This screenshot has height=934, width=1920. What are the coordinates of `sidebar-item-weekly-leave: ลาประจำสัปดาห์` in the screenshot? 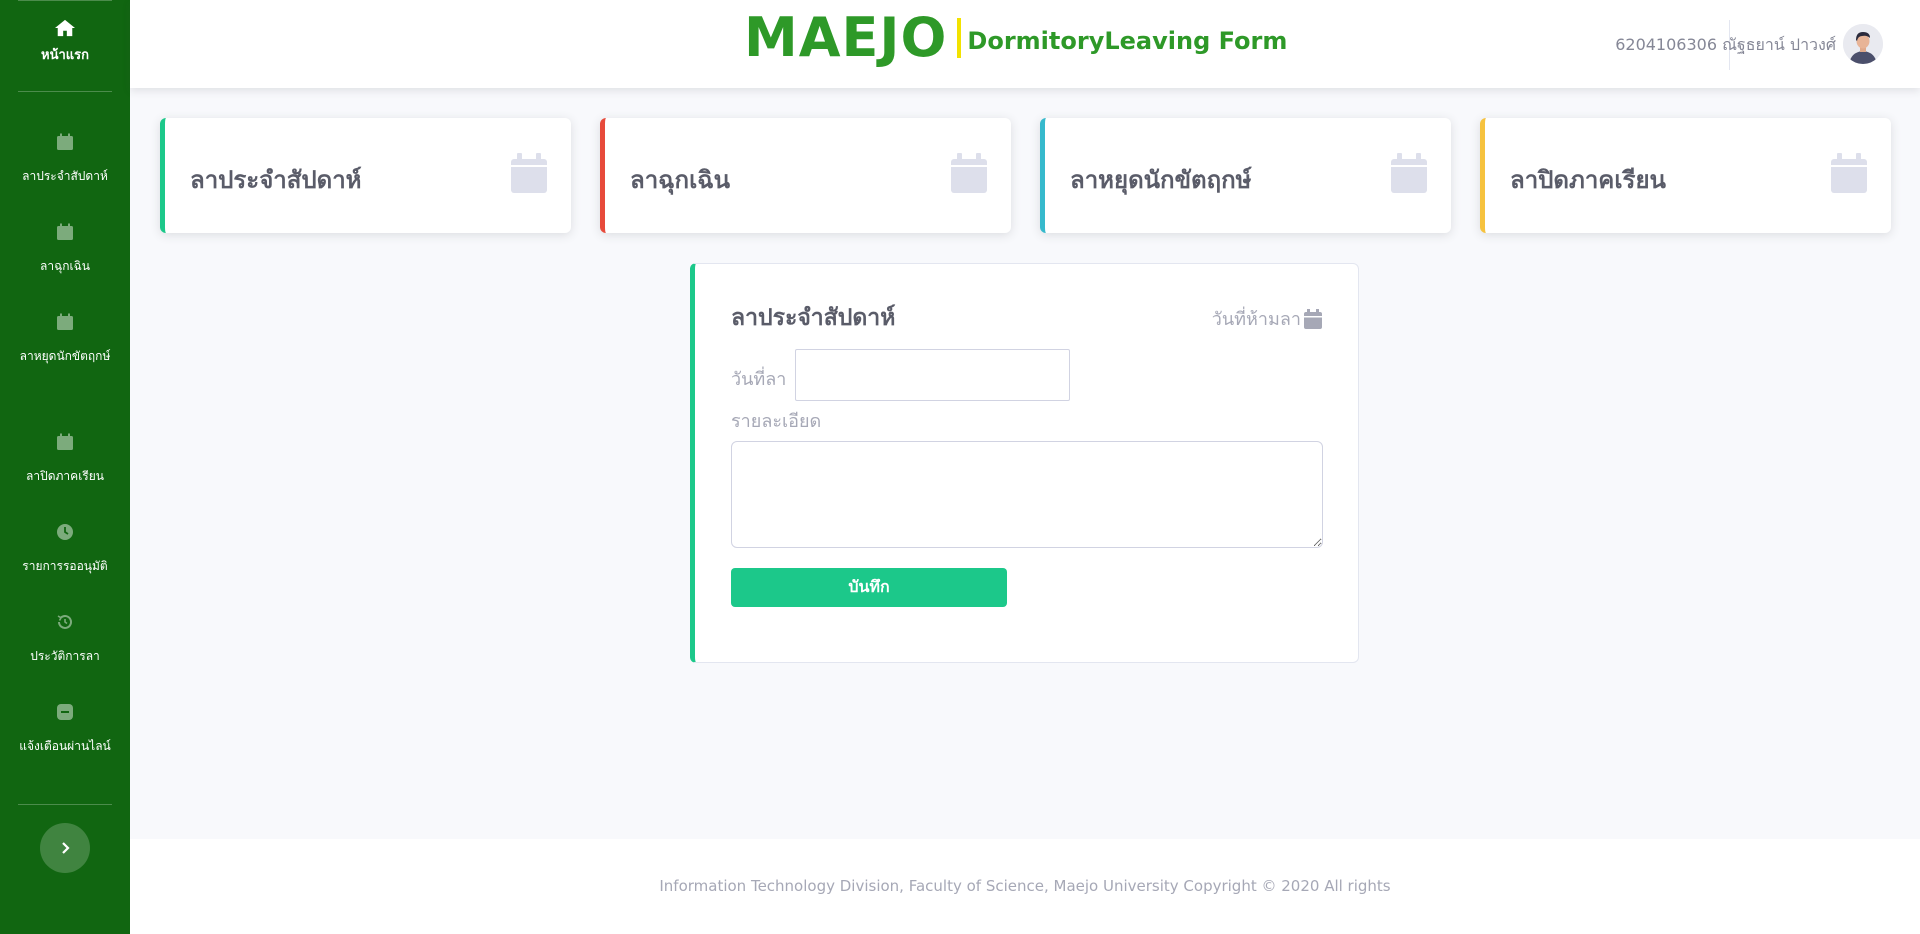 It's located at (65, 162).